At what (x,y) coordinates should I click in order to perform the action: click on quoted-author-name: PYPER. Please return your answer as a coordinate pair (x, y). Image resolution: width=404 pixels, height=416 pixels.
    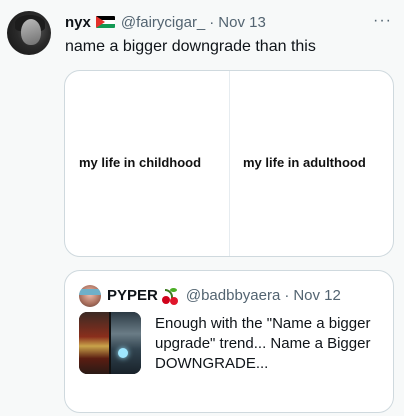
    Looking at the image, I should click on (132, 295).